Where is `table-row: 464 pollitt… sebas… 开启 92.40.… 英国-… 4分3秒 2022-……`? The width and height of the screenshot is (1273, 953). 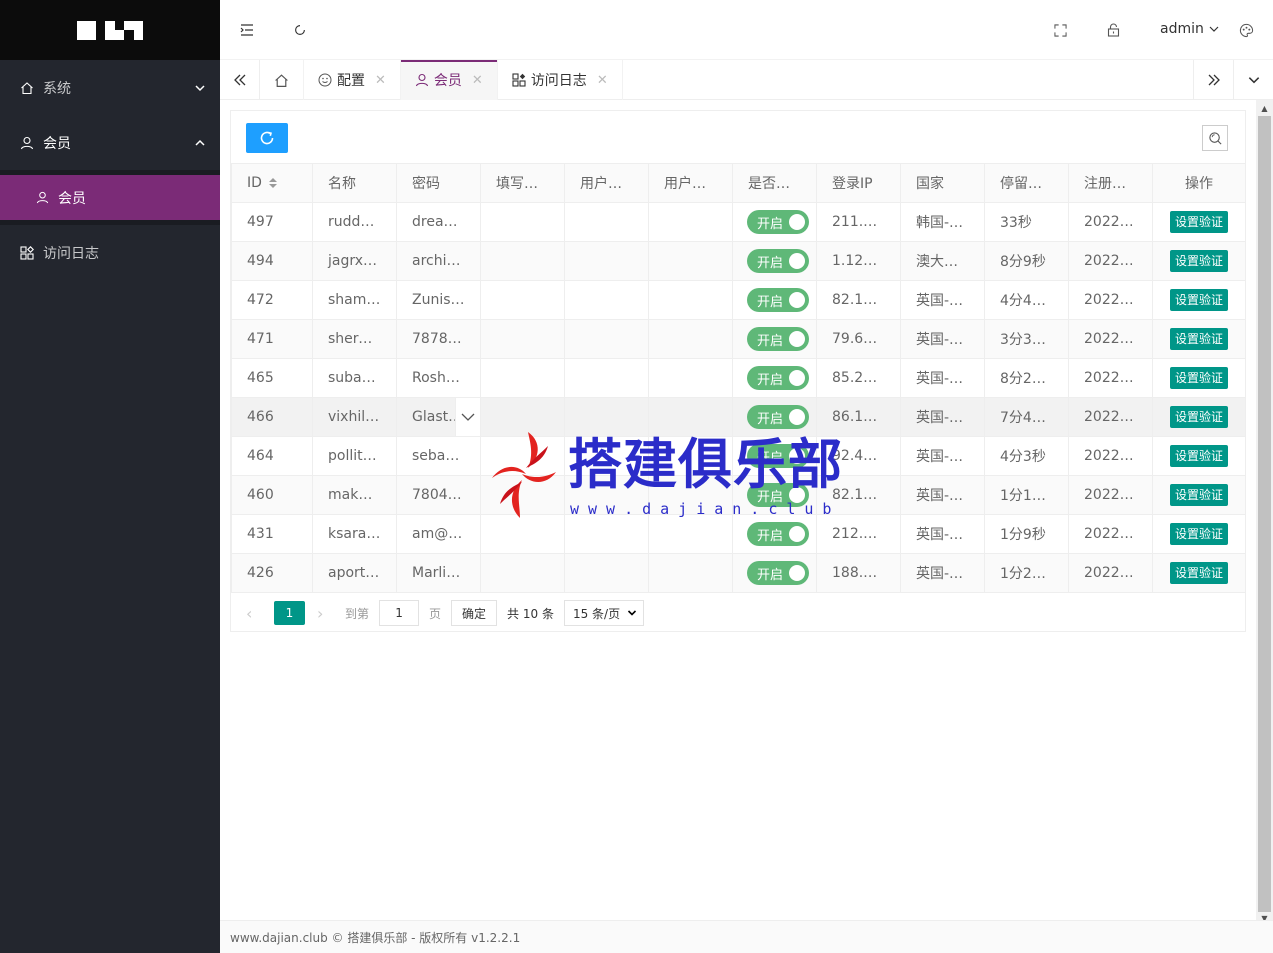 table-row: 464 pollitt… sebas… 开启 92.40.… 英国-… 4分3秒 2022-…… is located at coordinates (738, 456).